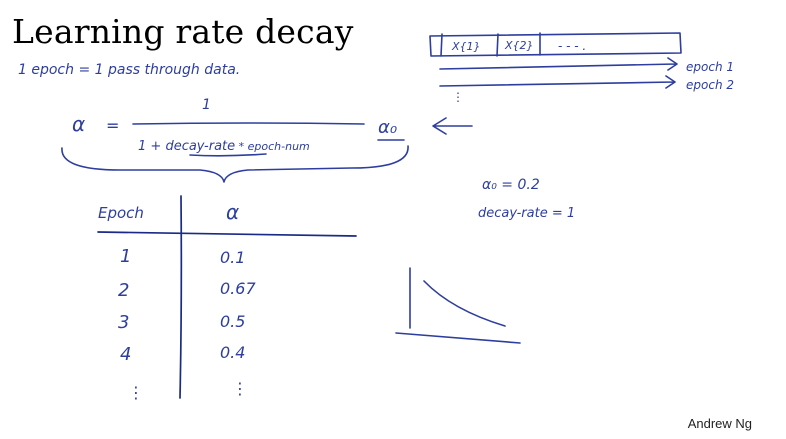  I want to click on formula-lhs: α, so click(78, 124).